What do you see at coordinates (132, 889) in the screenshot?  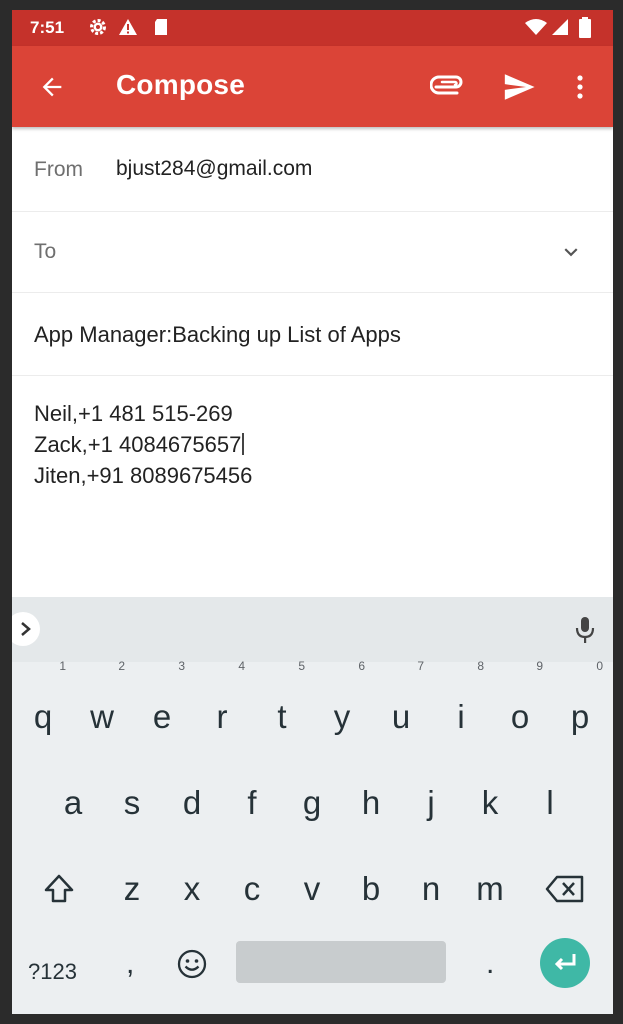 I see `key-z: z` at bounding box center [132, 889].